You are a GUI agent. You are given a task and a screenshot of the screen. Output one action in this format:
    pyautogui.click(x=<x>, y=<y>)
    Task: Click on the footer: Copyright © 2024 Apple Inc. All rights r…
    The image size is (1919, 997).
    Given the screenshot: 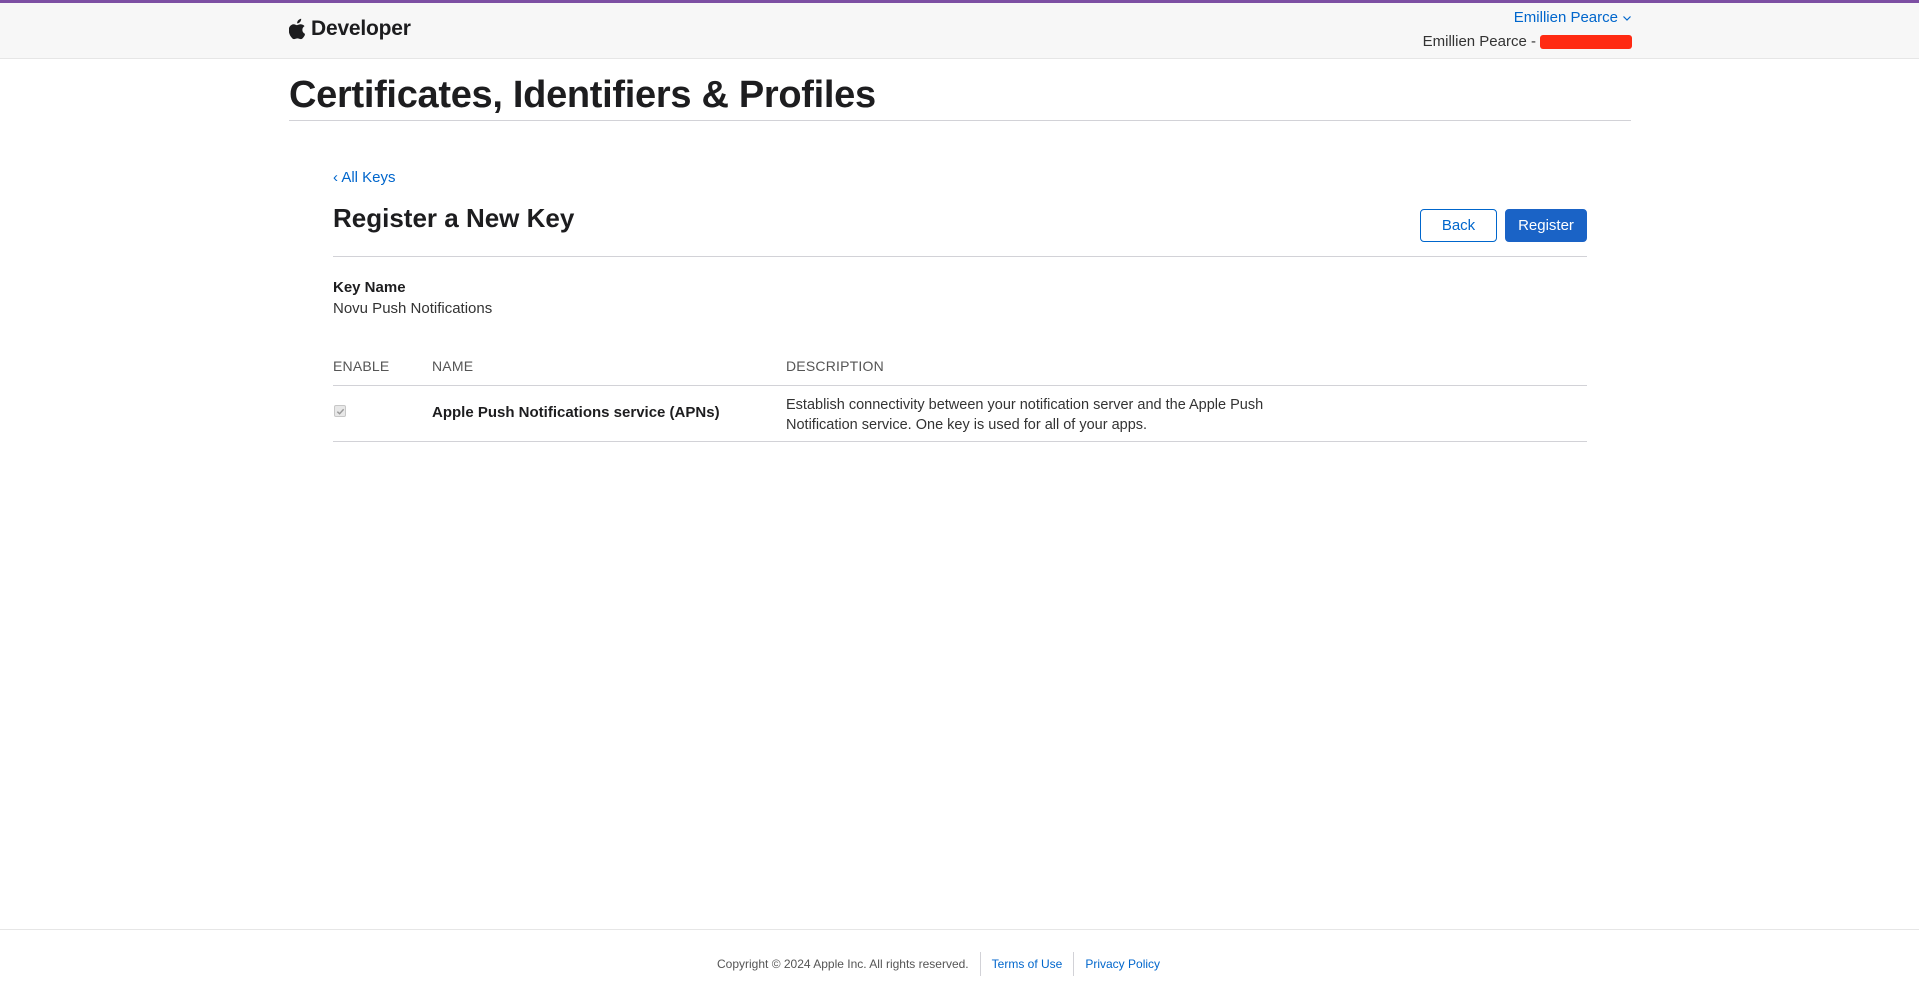 What is the action you would take?
    pyautogui.click(x=959, y=963)
    